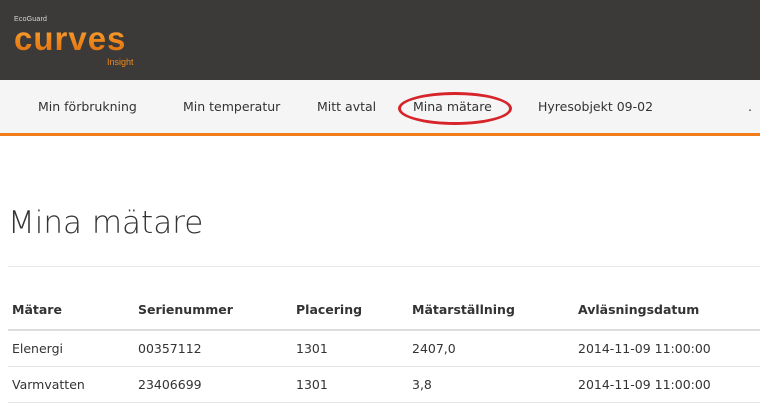  Describe the element at coordinates (106, 223) in the screenshot. I see `page-title: Mina mätare` at that location.